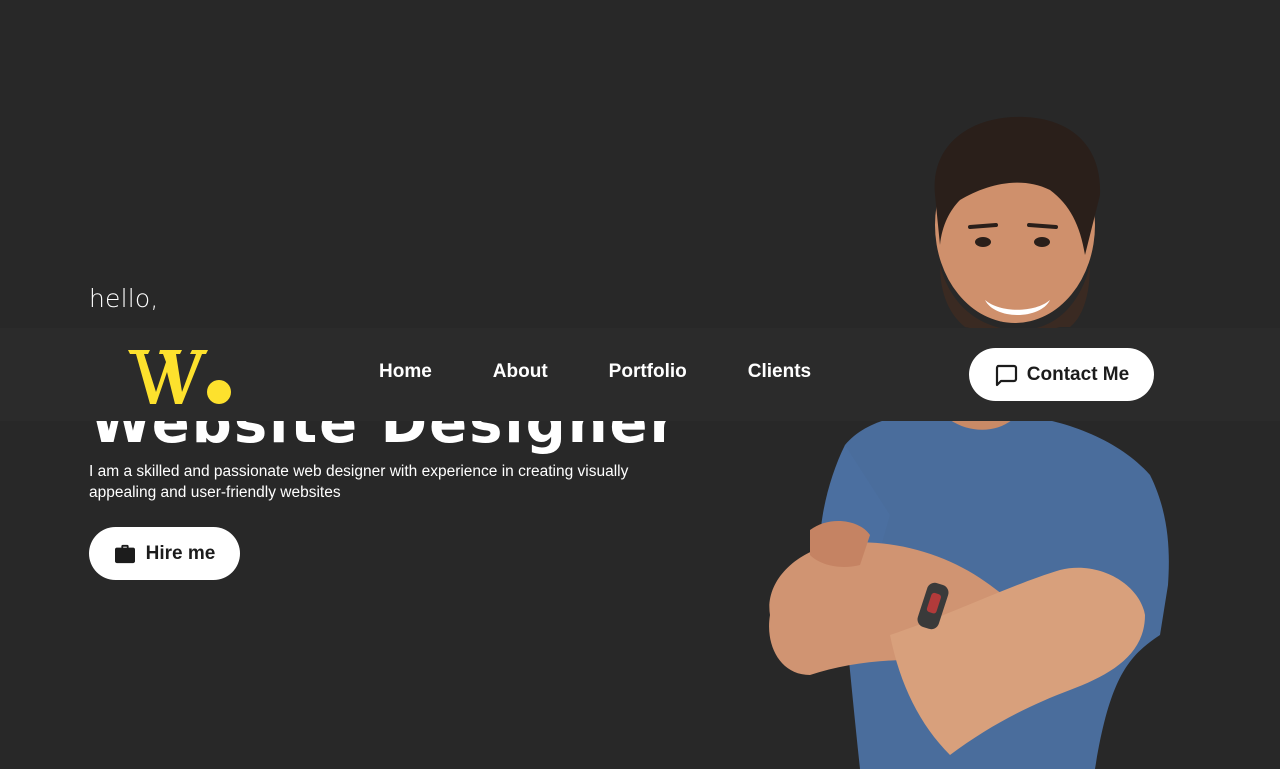 The width and height of the screenshot is (1280, 769). What do you see at coordinates (1078, 374) in the screenshot?
I see `contact-me-label: Contact Me` at bounding box center [1078, 374].